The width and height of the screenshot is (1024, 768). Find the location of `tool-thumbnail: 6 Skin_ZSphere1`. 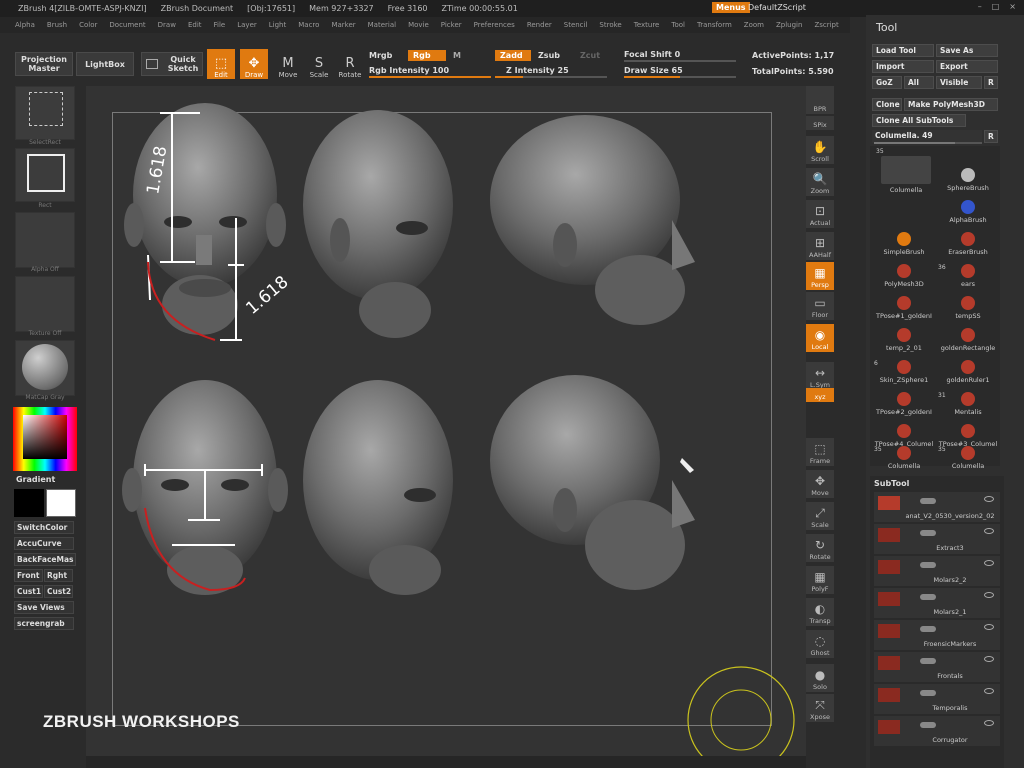

tool-thumbnail: 6 Skin_ZSphere1 is located at coordinates (904, 372).